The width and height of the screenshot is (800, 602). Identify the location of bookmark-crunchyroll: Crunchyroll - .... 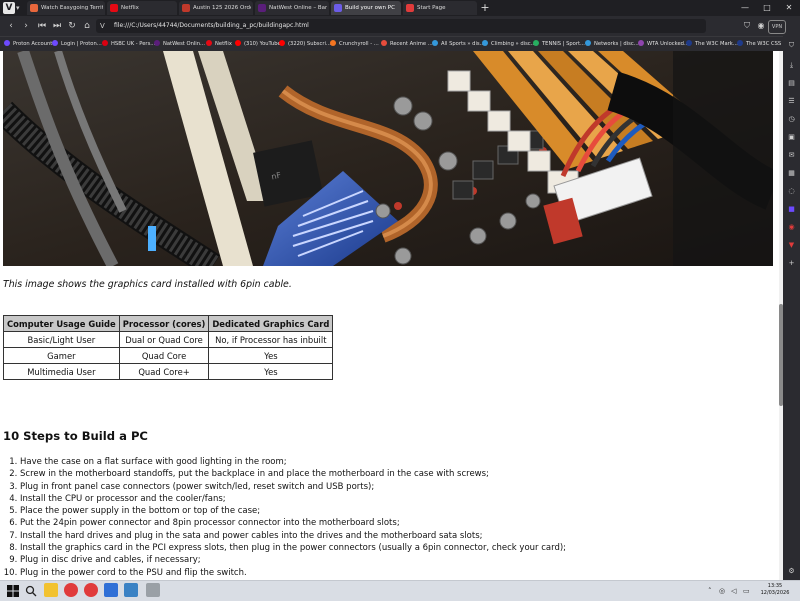
(354, 44).